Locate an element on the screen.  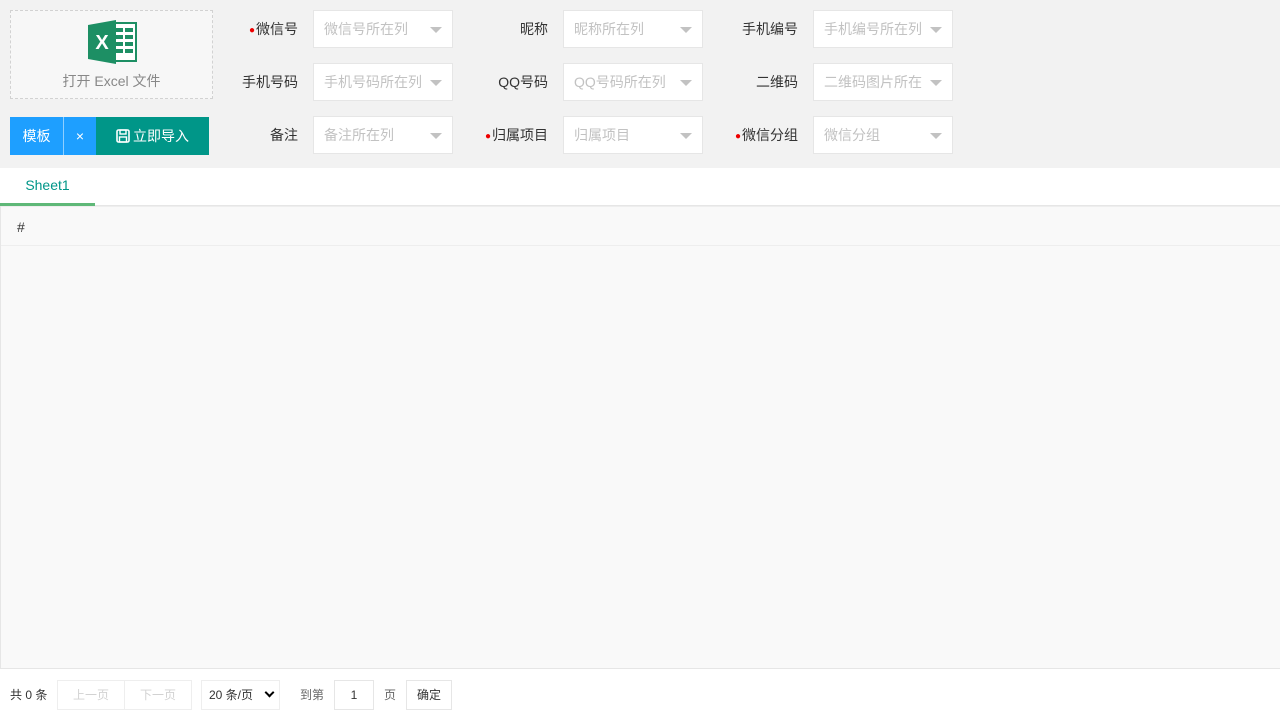
template-button: 模板 is located at coordinates (36, 136).